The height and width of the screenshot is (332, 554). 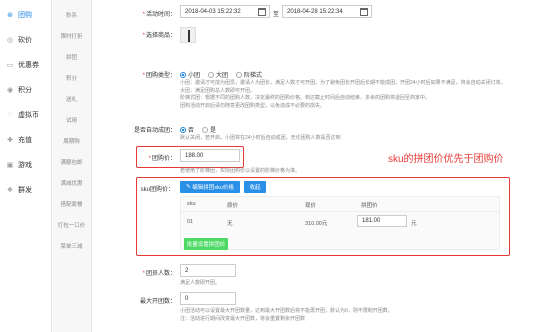 I want to click on members-input: 2, so click(x=208, y=270).